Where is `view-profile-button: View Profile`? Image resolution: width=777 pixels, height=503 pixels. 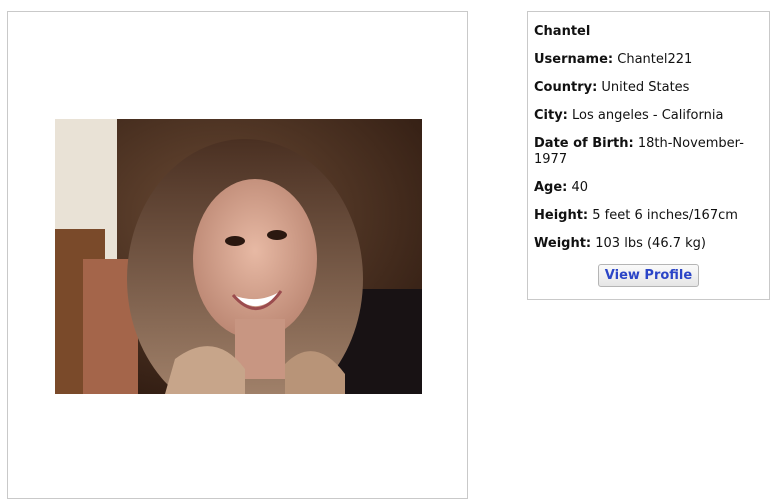 view-profile-button: View Profile is located at coordinates (648, 275).